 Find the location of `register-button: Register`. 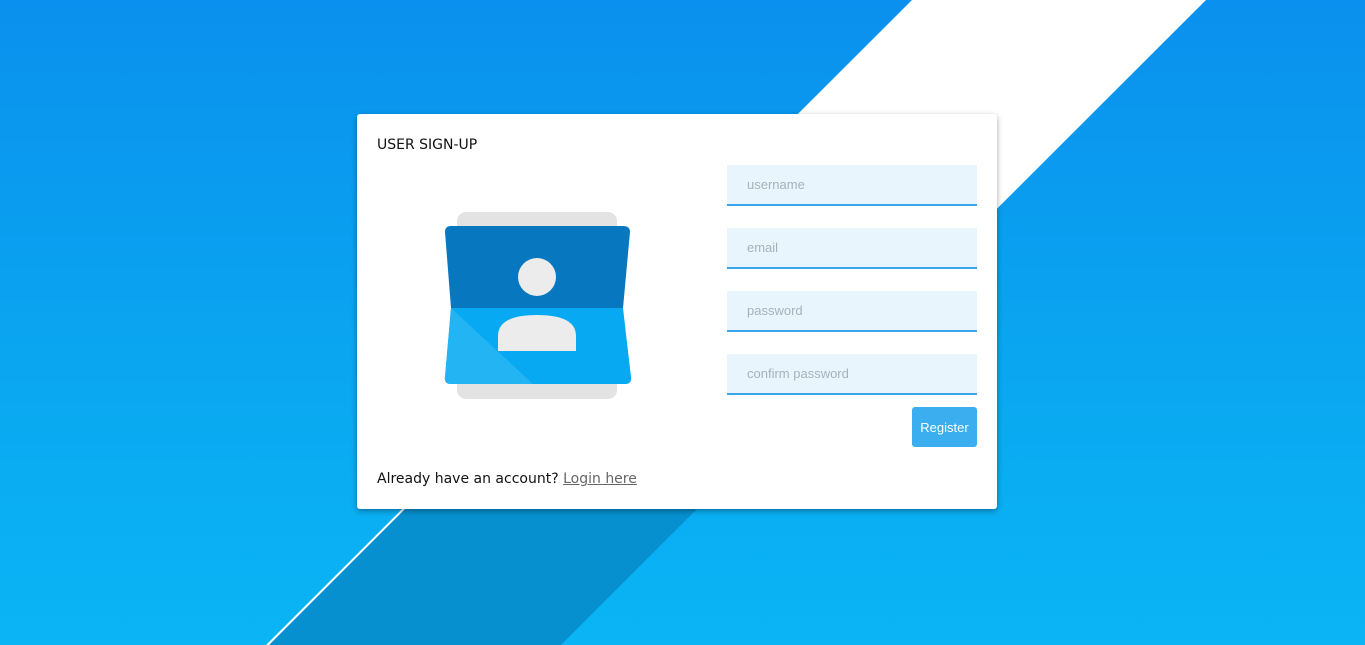

register-button: Register is located at coordinates (944, 427).